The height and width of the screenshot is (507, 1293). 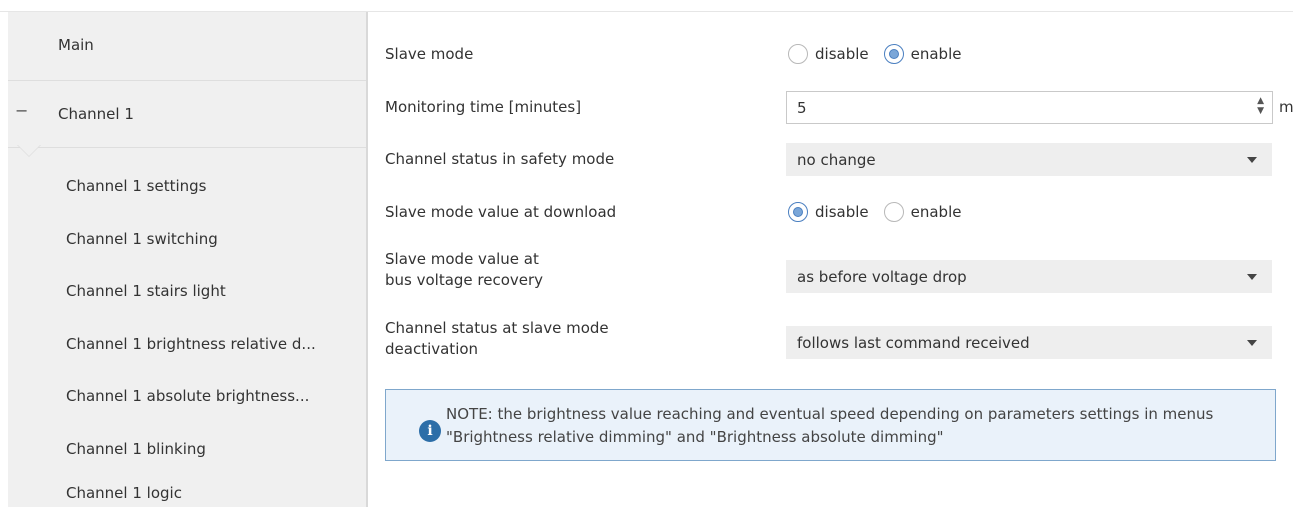 What do you see at coordinates (893, 54) in the screenshot?
I see `slave-mode-enable-radio` at bounding box center [893, 54].